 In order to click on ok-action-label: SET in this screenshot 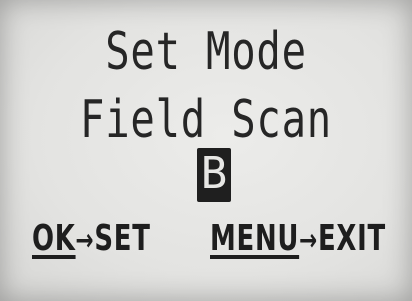, I will do `click(122, 238)`.